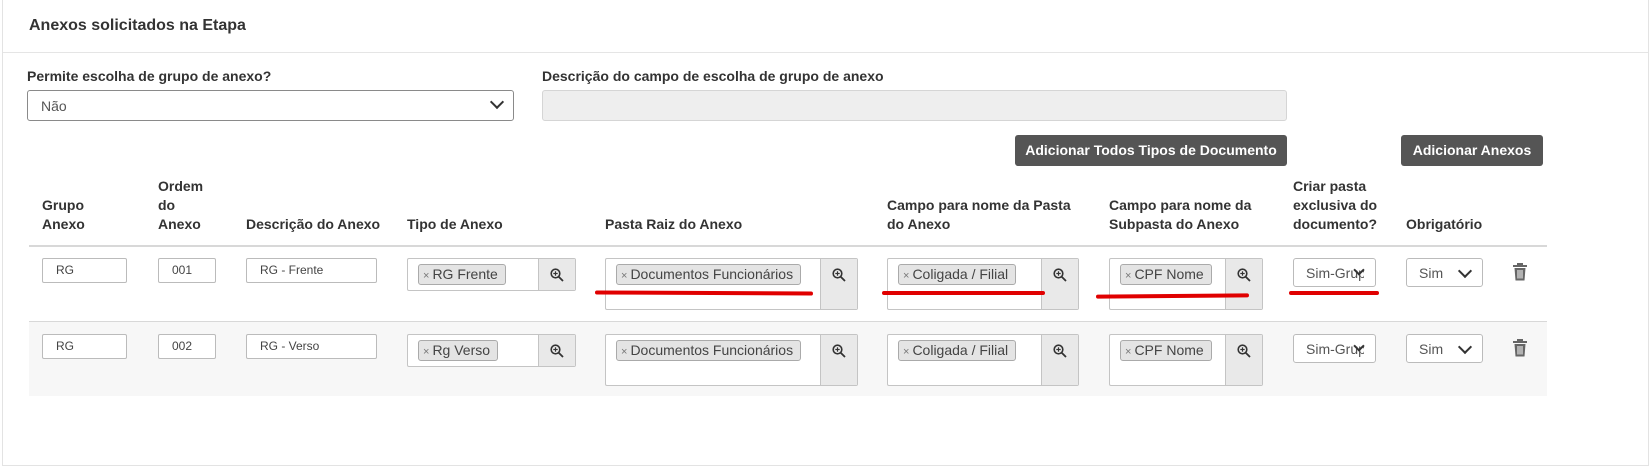 Image resolution: width=1651 pixels, height=466 pixels. I want to click on th-campo-subpasta: Campo para nome da Subpasta do Anexo, so click(1180, 214).